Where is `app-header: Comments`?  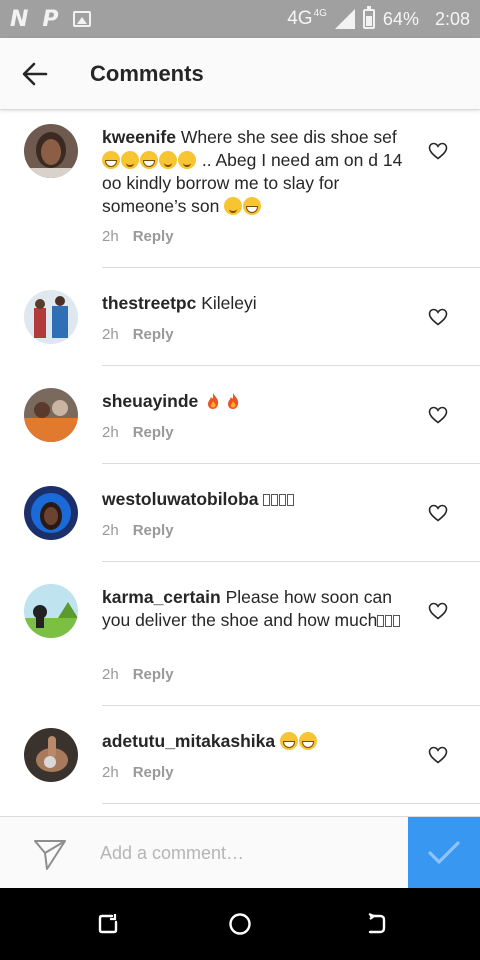 app-header: Comments is located at coordinates (240, 74).